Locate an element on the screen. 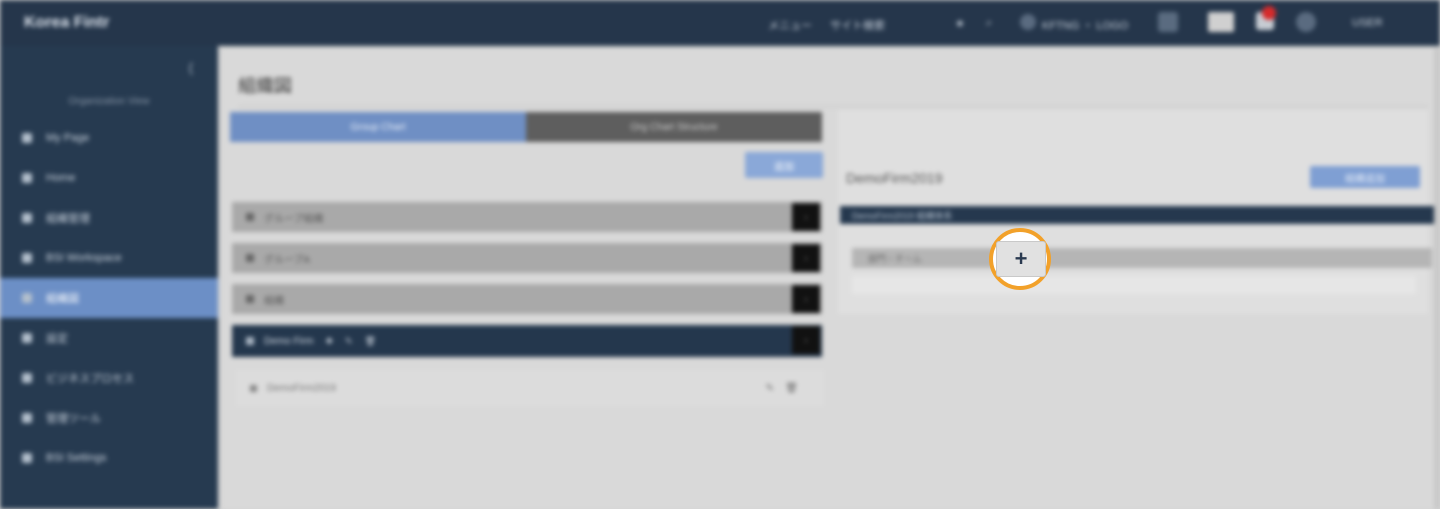 This screenshot has height=509, width=1440. sidebar-item-label: 組織管理 is located at coordinates (68, 219).